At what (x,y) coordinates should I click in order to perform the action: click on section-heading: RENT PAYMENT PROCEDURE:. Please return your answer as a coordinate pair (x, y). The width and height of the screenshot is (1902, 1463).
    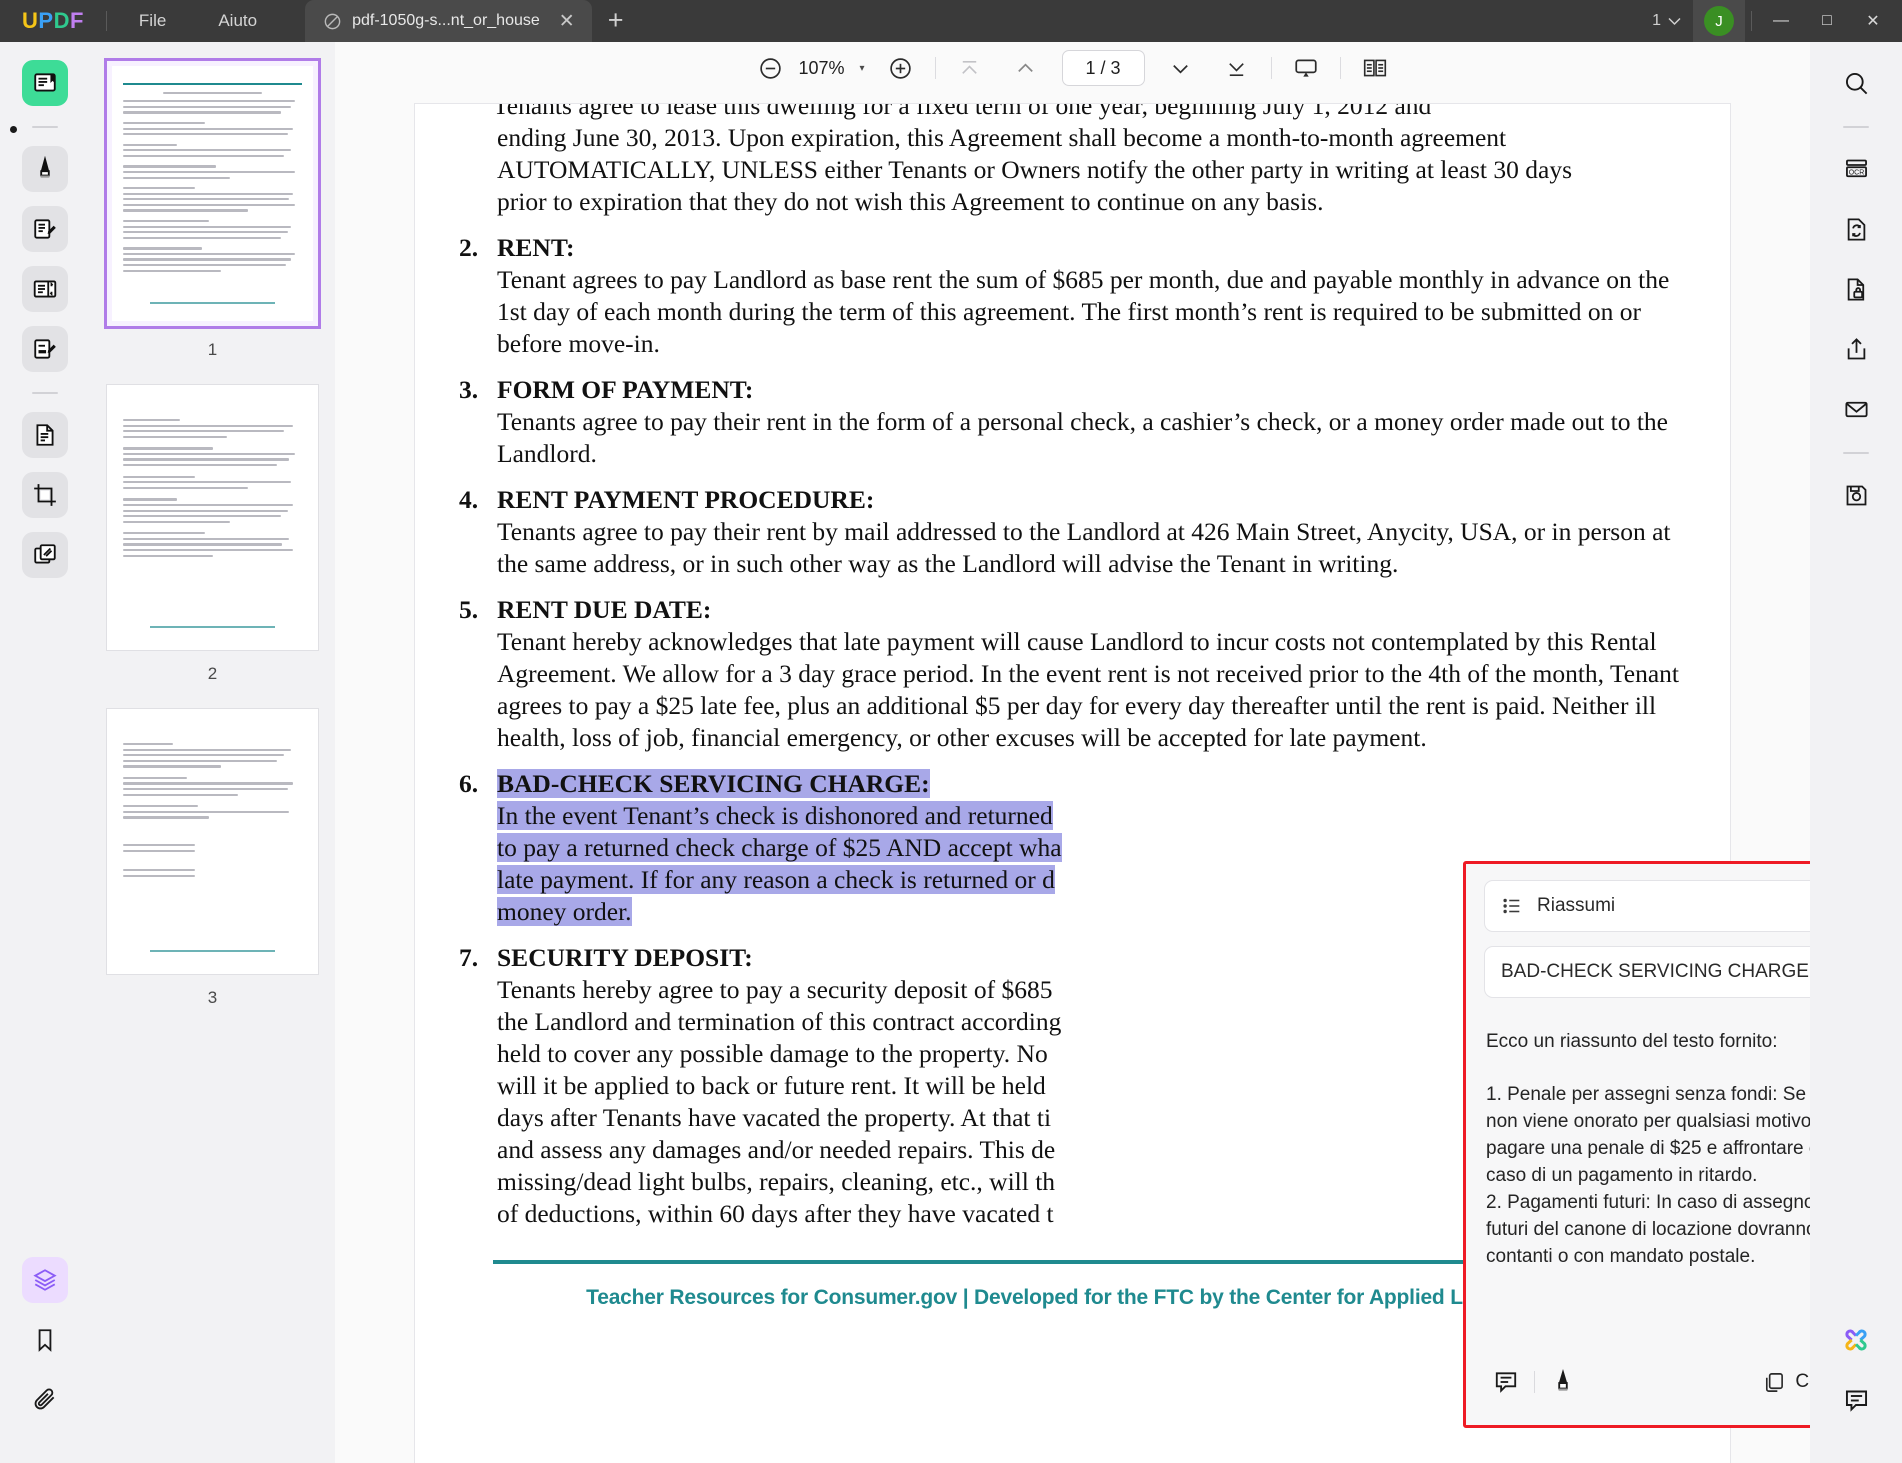
    Looking at the image, I should click on (686, 499).